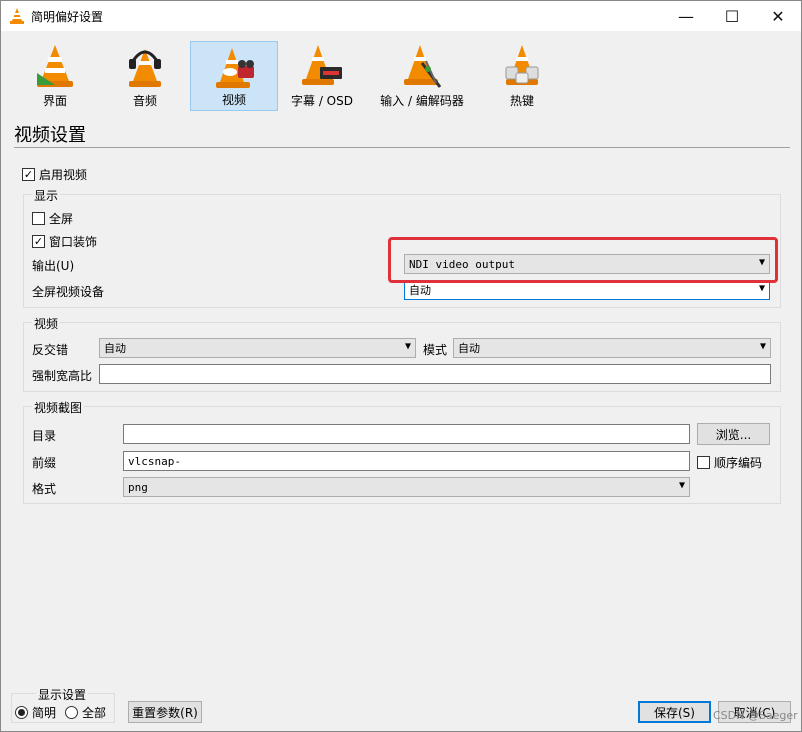 Image resolution: width=802 pixels, height=732 pixels. I want to click on fullscreen-checkbox: 全屏, so click(52, 218).